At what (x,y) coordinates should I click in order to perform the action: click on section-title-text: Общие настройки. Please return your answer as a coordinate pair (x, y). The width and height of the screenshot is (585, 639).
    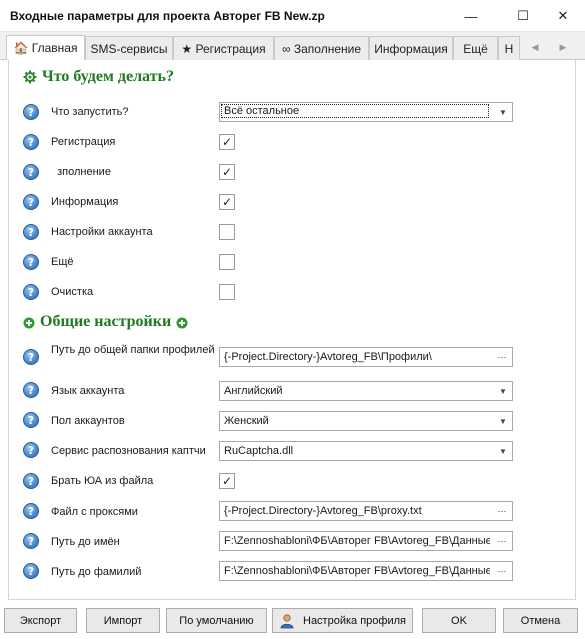
    Looking at the image, I should click on (106, 321).